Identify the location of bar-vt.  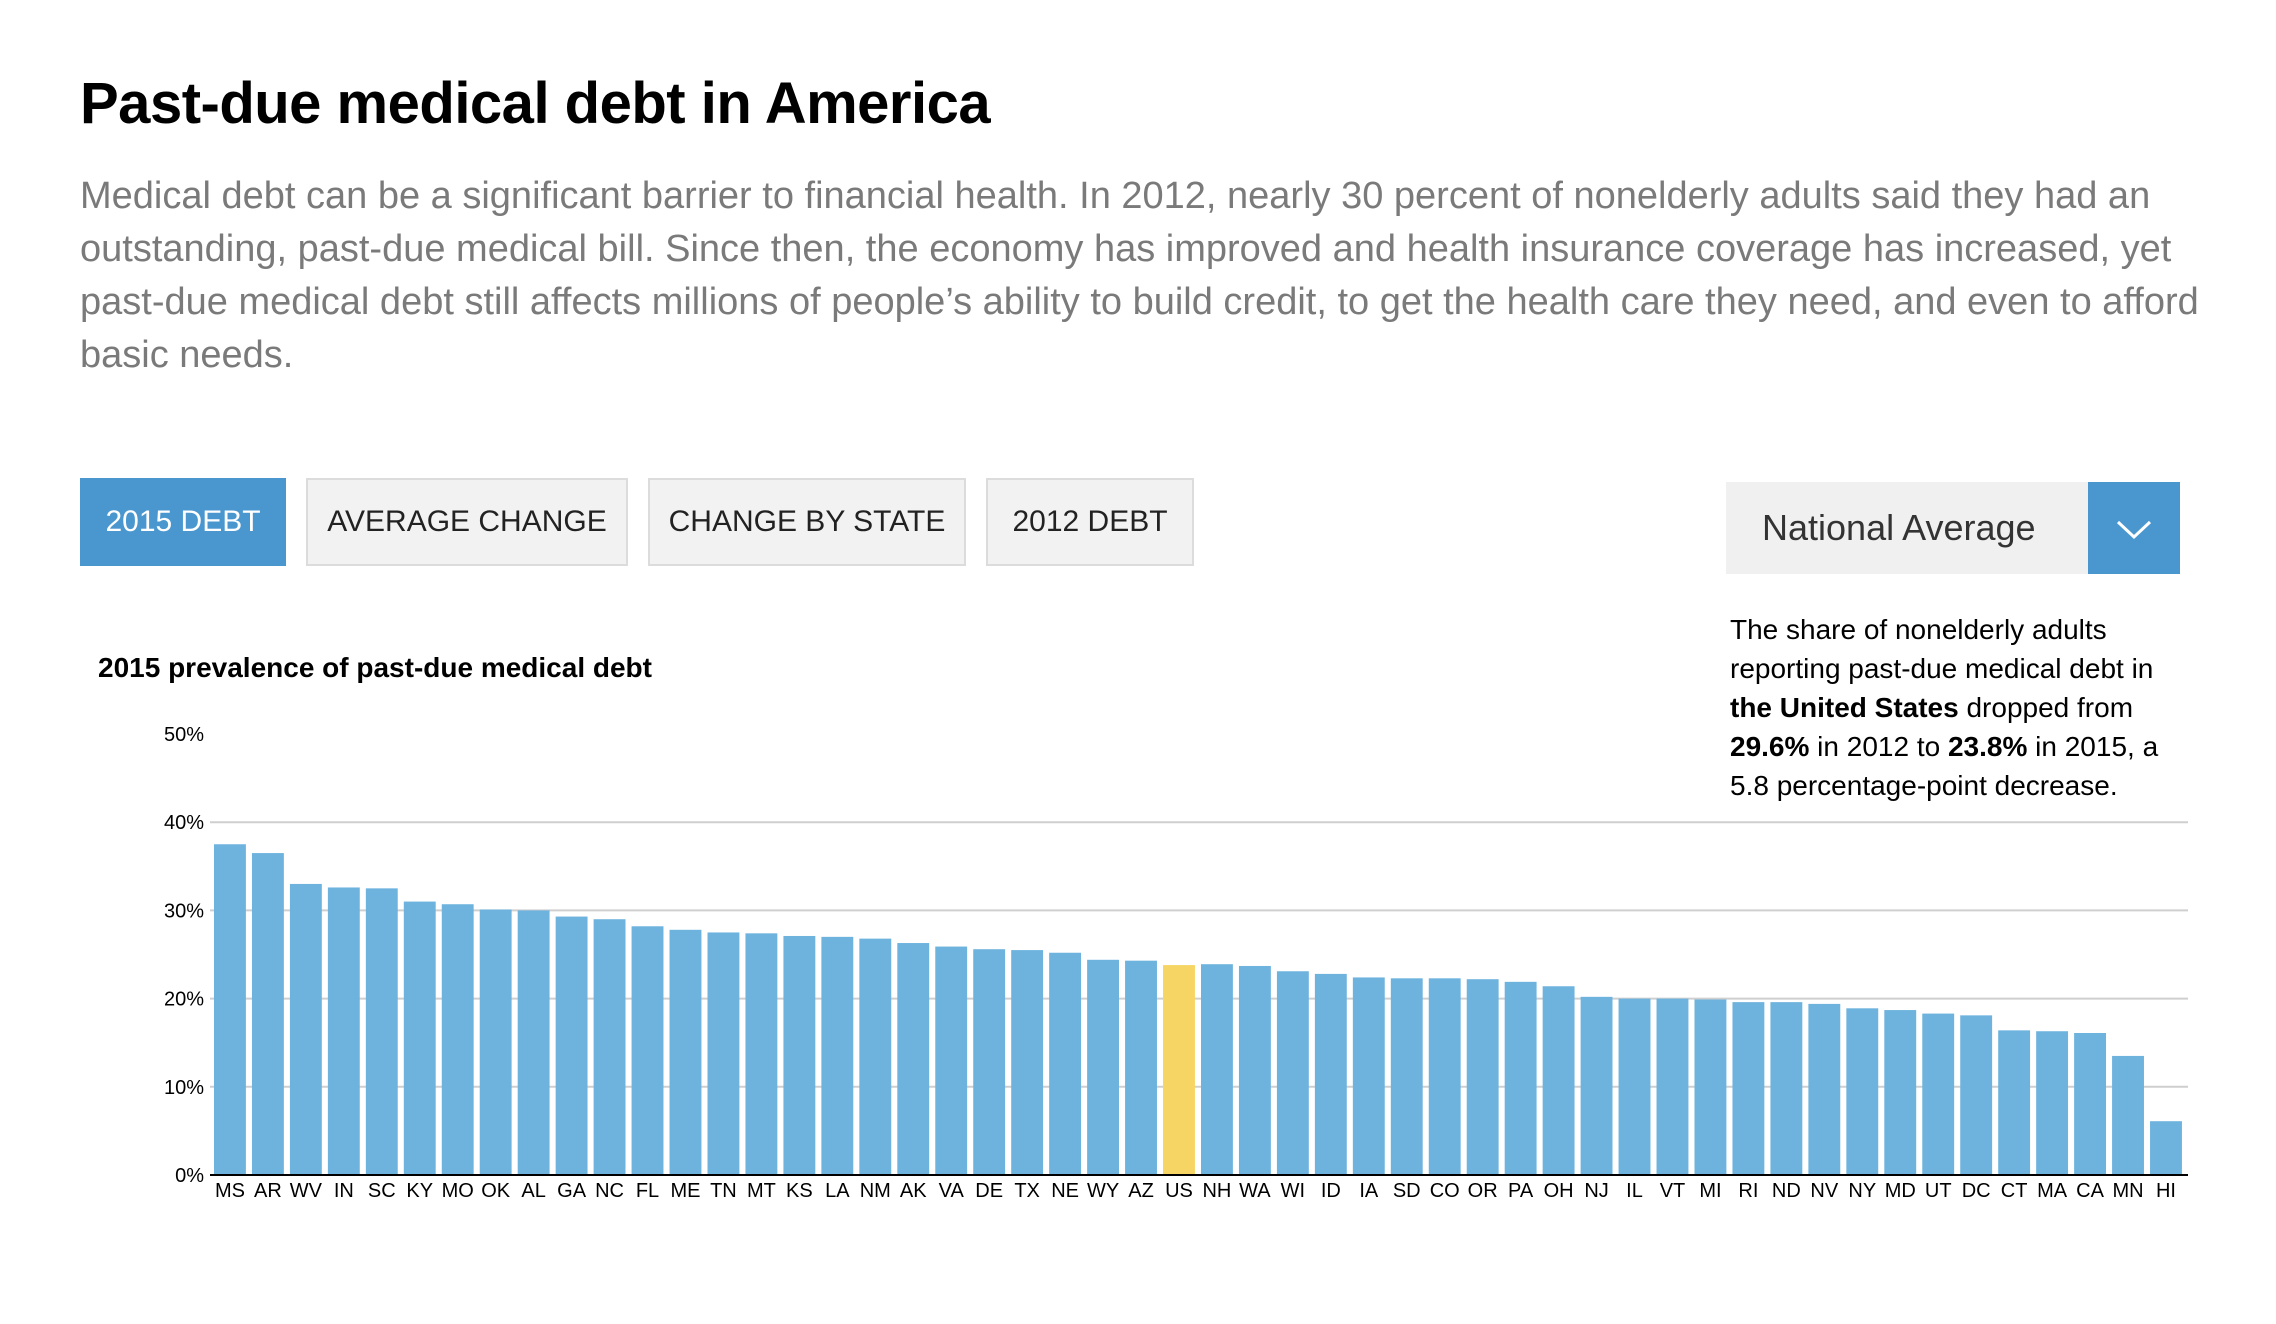
(1672, 1086).